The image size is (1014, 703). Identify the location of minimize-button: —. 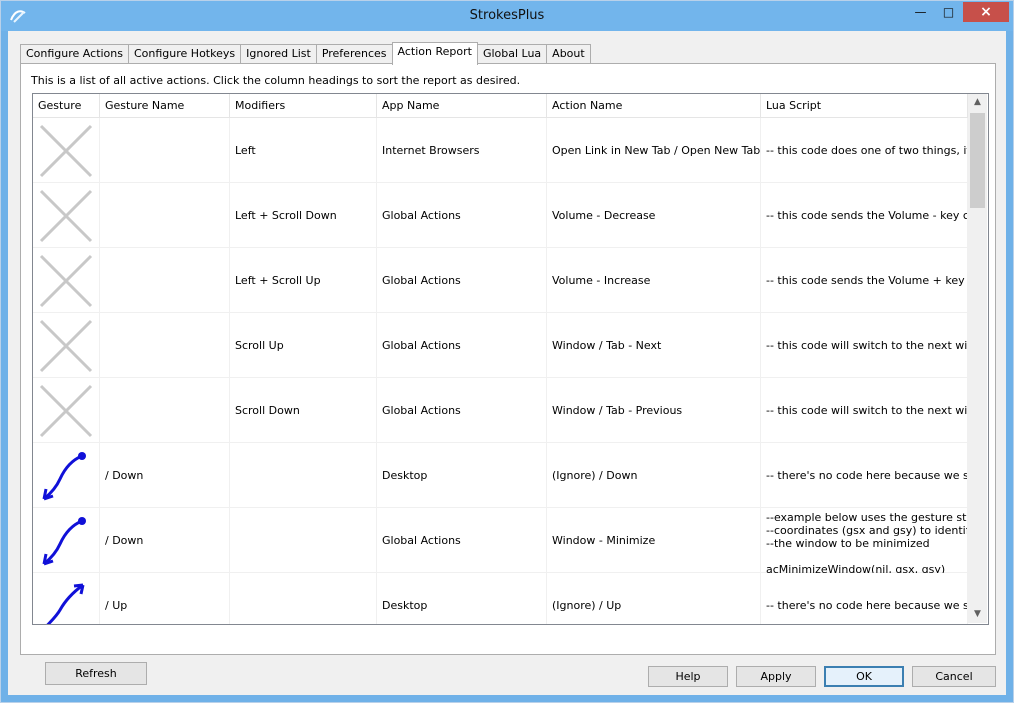
(920, 12).